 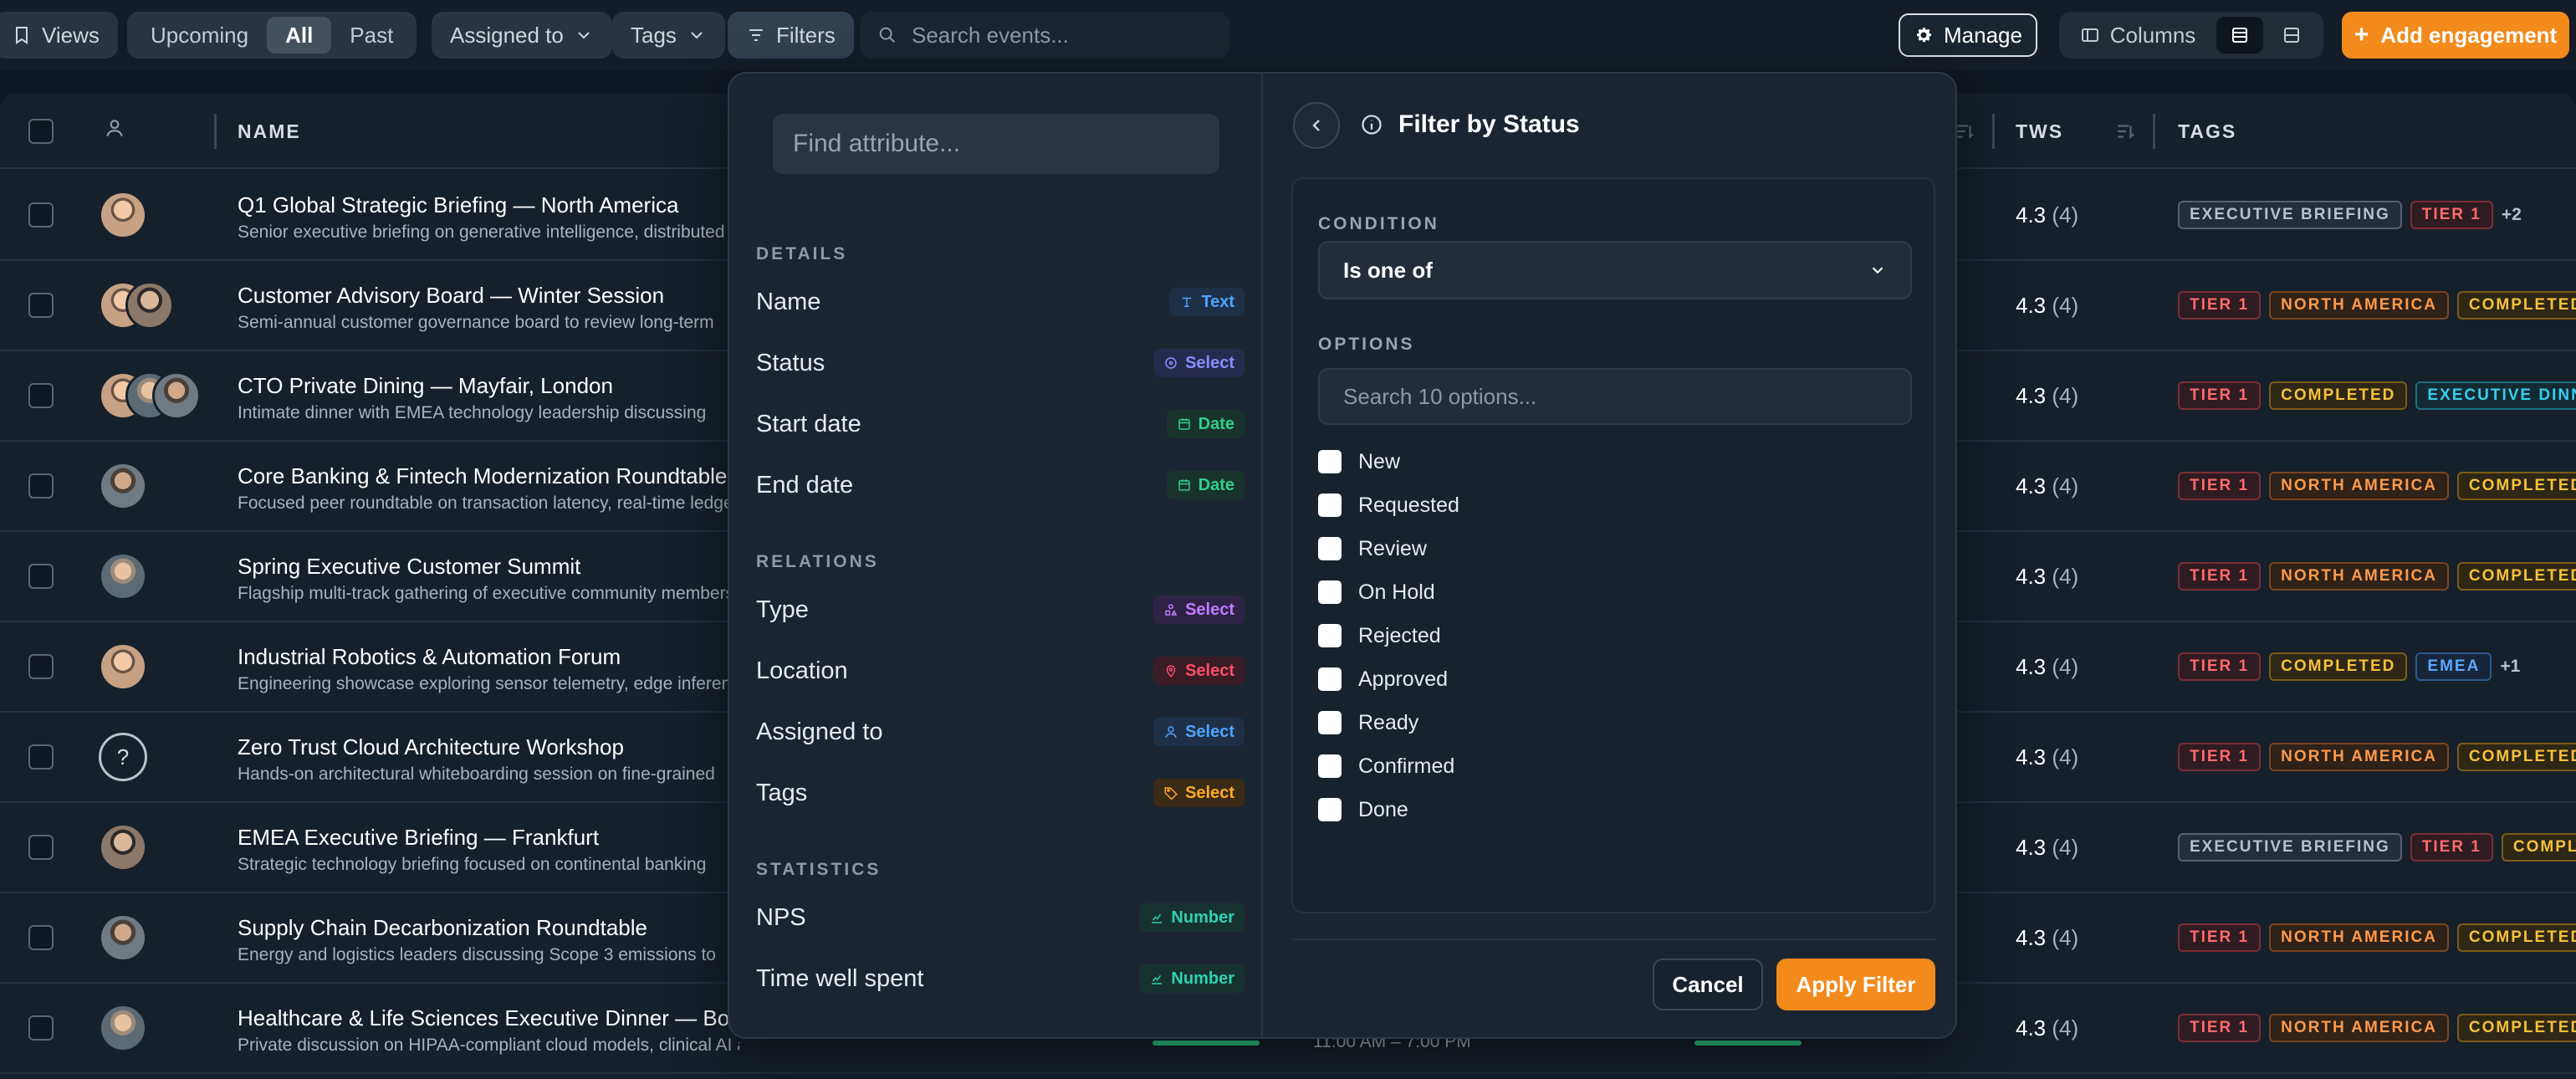 What do you see at coordinates (299, 35) in the screenshot?
I see `tab-all: All` at bounding box center [299, 35].